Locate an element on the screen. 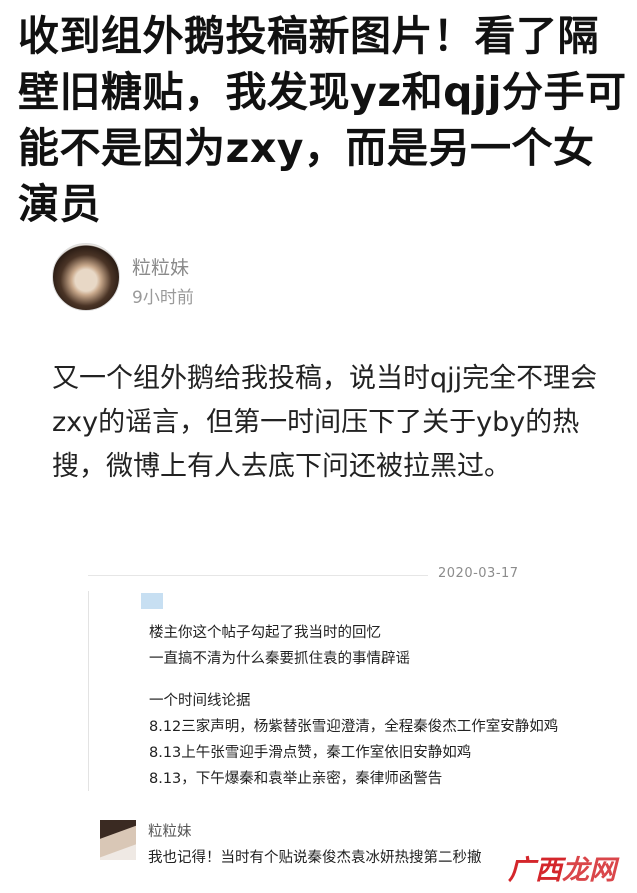 This screenshot has width=637, height=893. author-name: 粒粒妹 is located at coordinates (160, 266).